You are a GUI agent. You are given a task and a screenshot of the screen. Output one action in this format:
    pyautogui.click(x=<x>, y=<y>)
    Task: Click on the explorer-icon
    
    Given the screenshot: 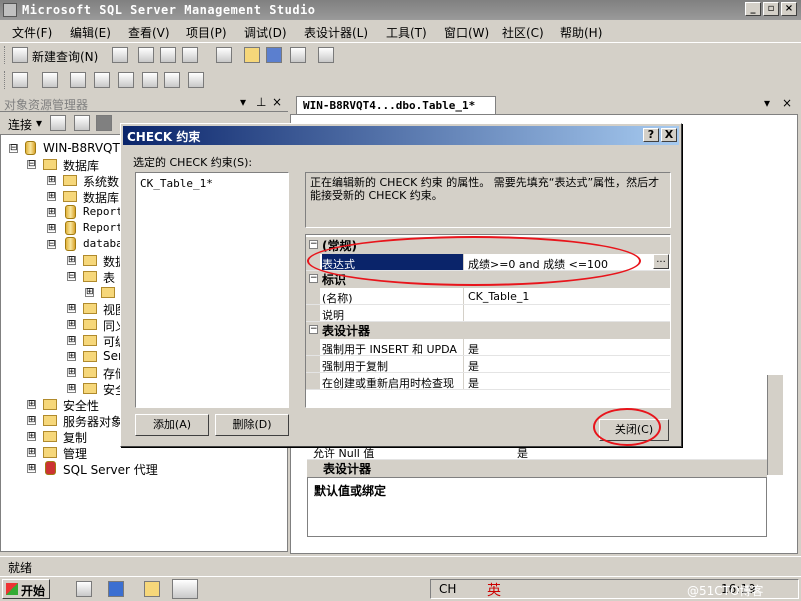 What is the action you would take?
    pyautogui.click(x=152, y=589)
    